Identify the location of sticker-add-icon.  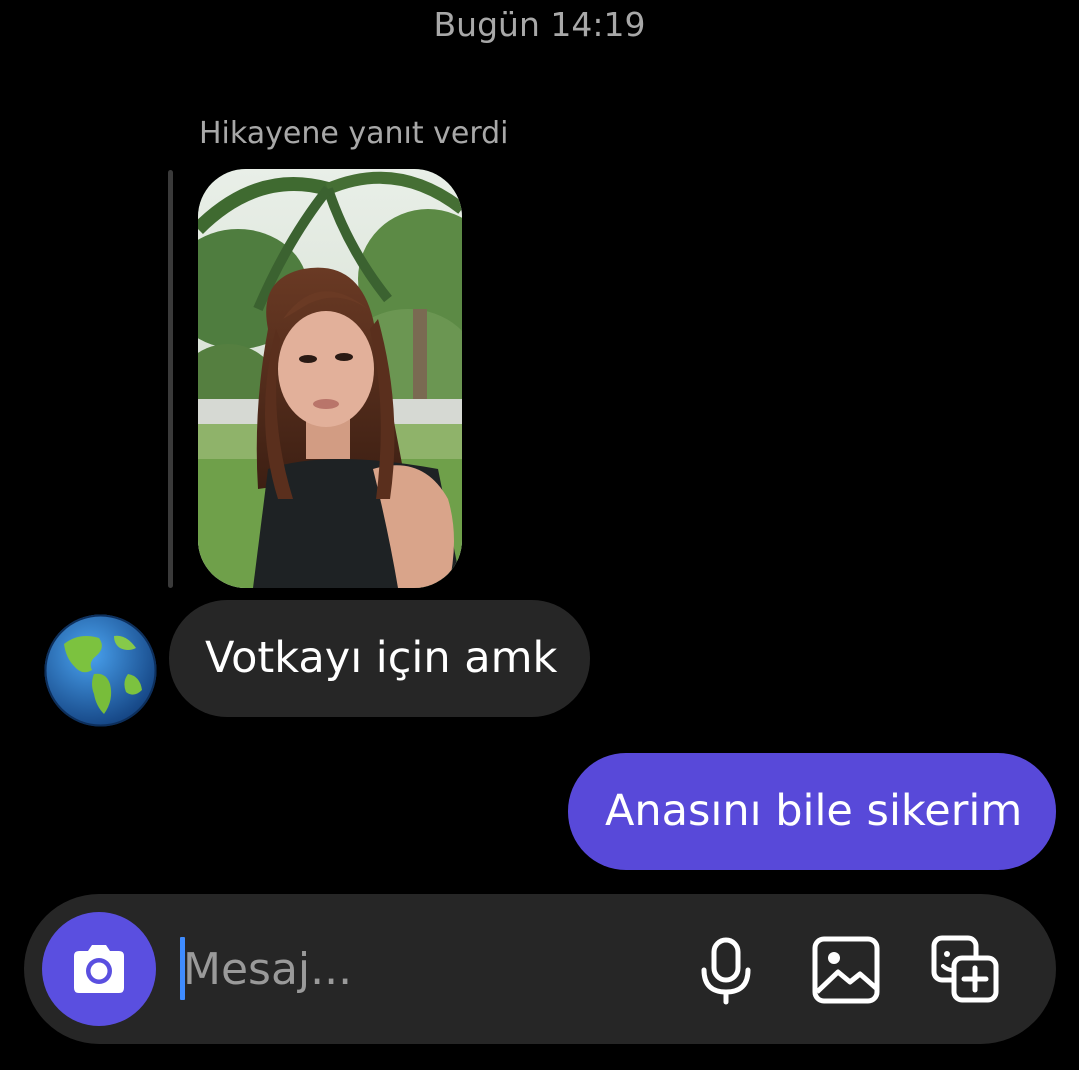
(965, 969).